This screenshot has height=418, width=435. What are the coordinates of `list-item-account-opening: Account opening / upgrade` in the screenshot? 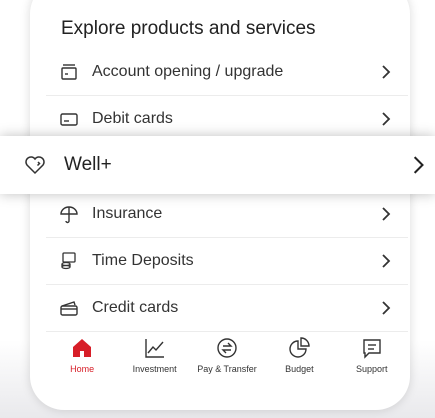 It's located at (227, 72).